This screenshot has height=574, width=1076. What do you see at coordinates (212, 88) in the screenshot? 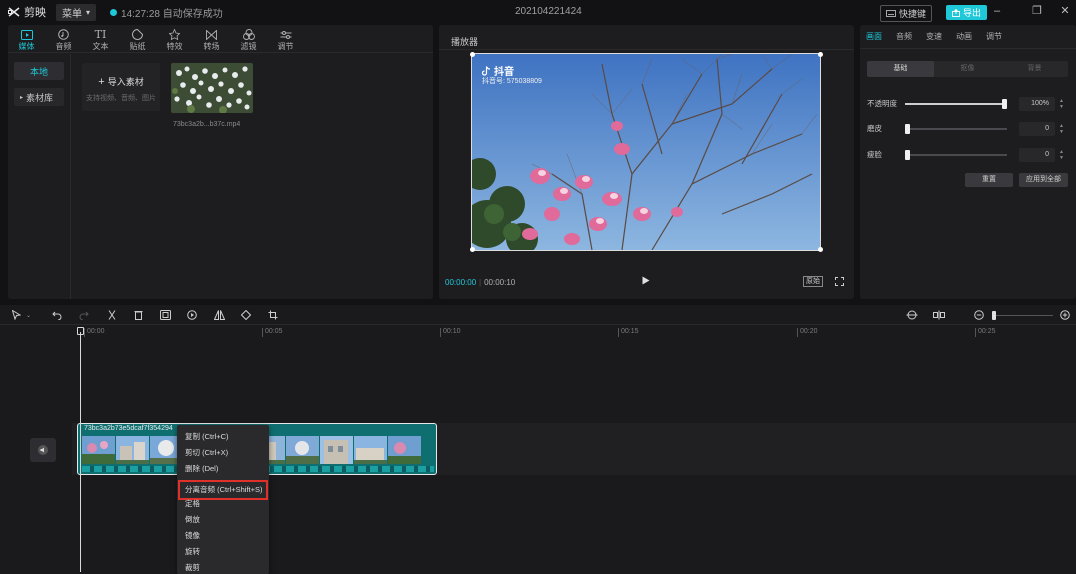
I see `media-thumbnail` at bounding box center [212, 88].